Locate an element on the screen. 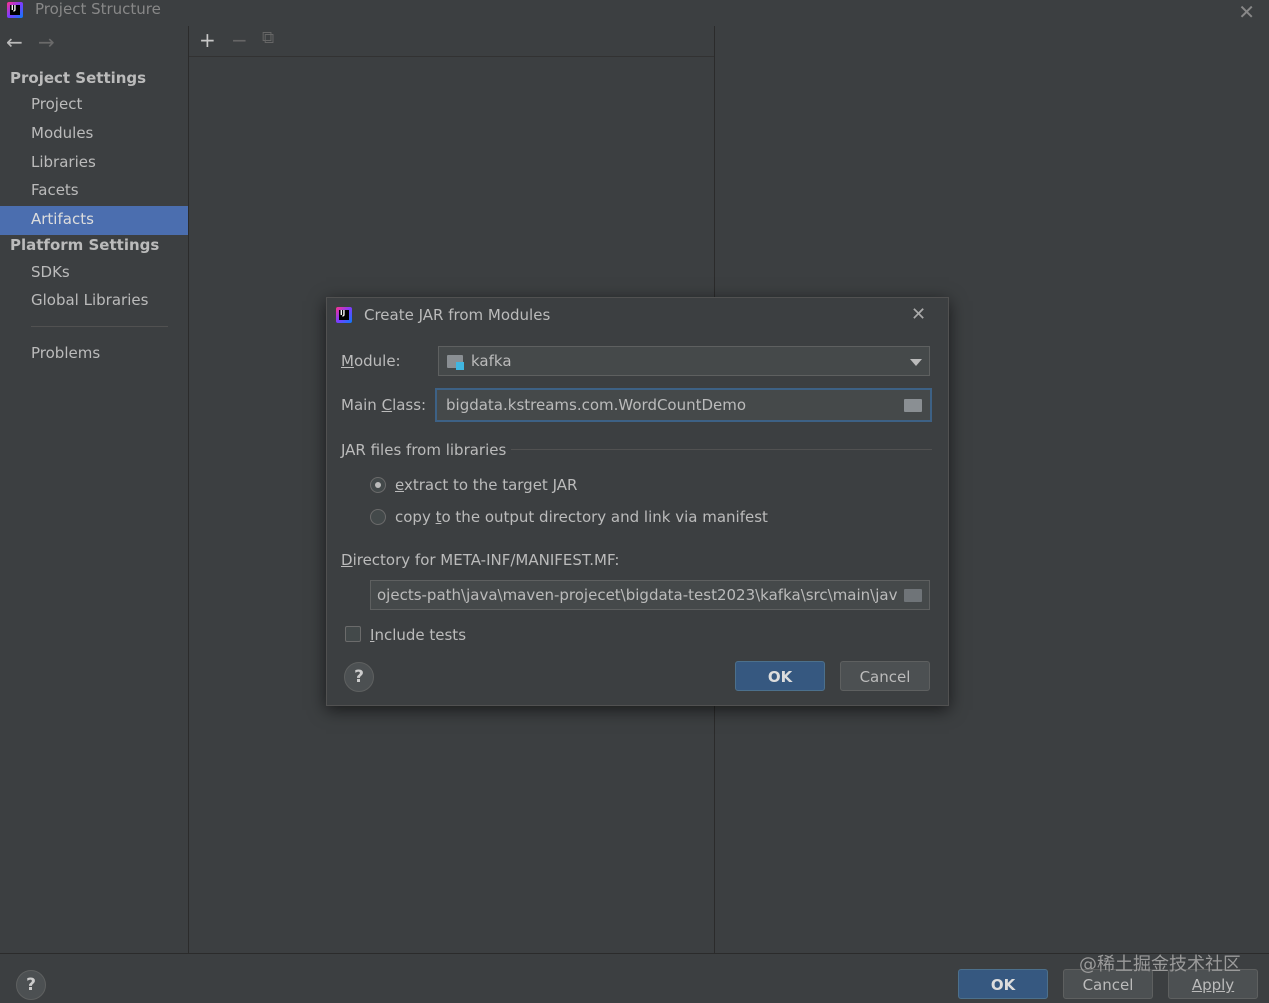 The height and width of the screenshot is (1003, 1269). sidebar-item-sdks: SDKs is located at coordinates (50, 272).